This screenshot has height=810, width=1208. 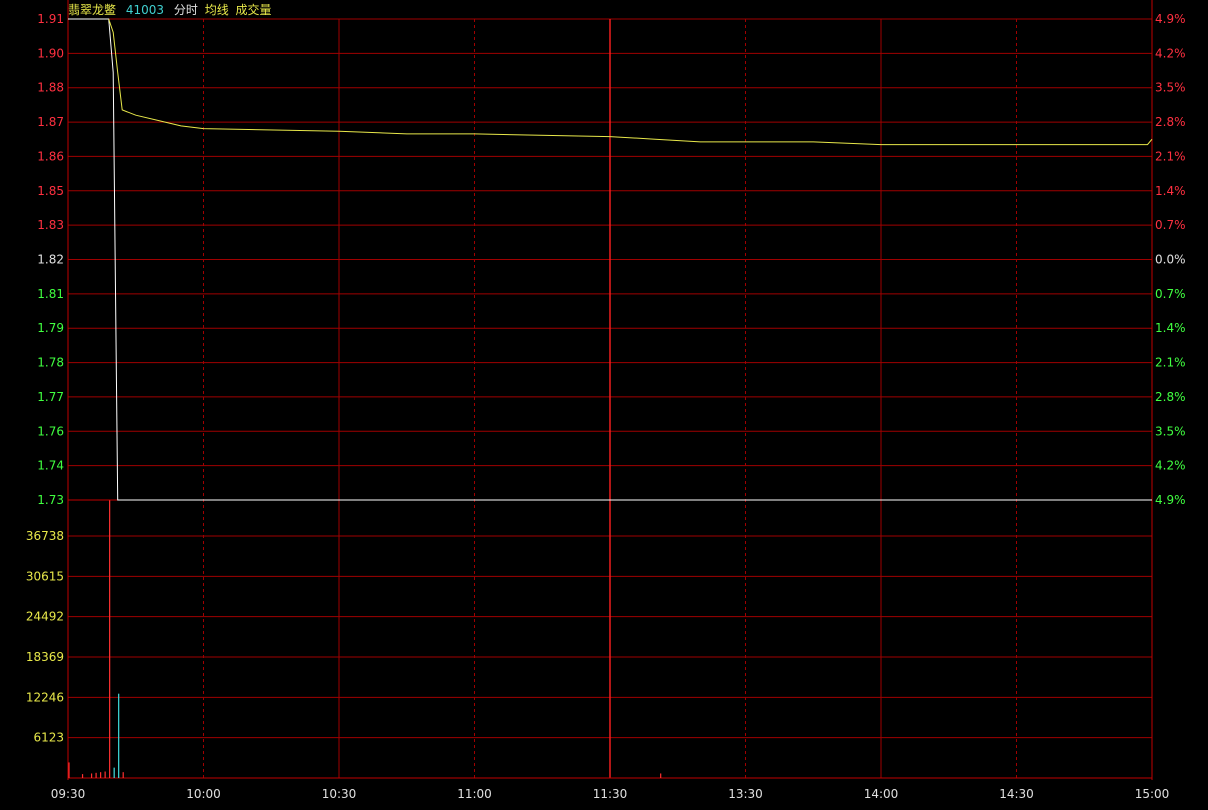 What do you see at coordinates (50, 191) in the screenshot?
I see `price-tick-label: 1.85` at bounding box center [50, 191].